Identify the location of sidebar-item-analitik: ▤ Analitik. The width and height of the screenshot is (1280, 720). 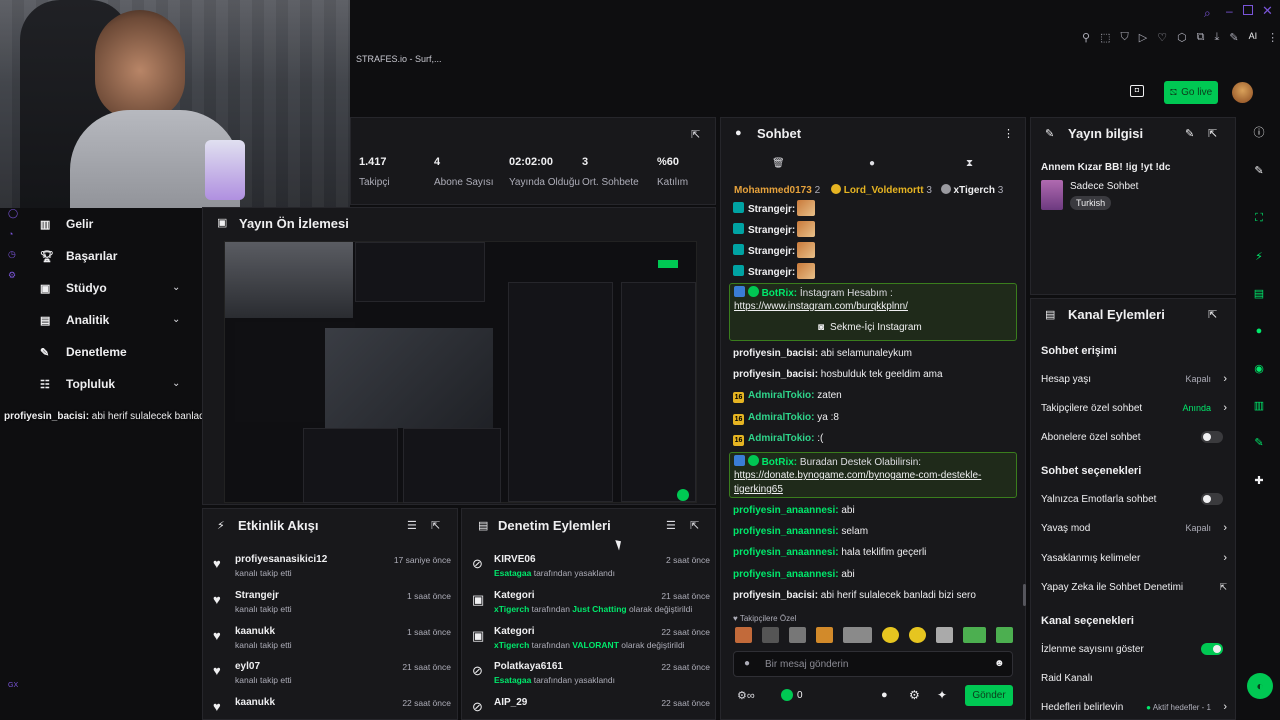
(74, 320).